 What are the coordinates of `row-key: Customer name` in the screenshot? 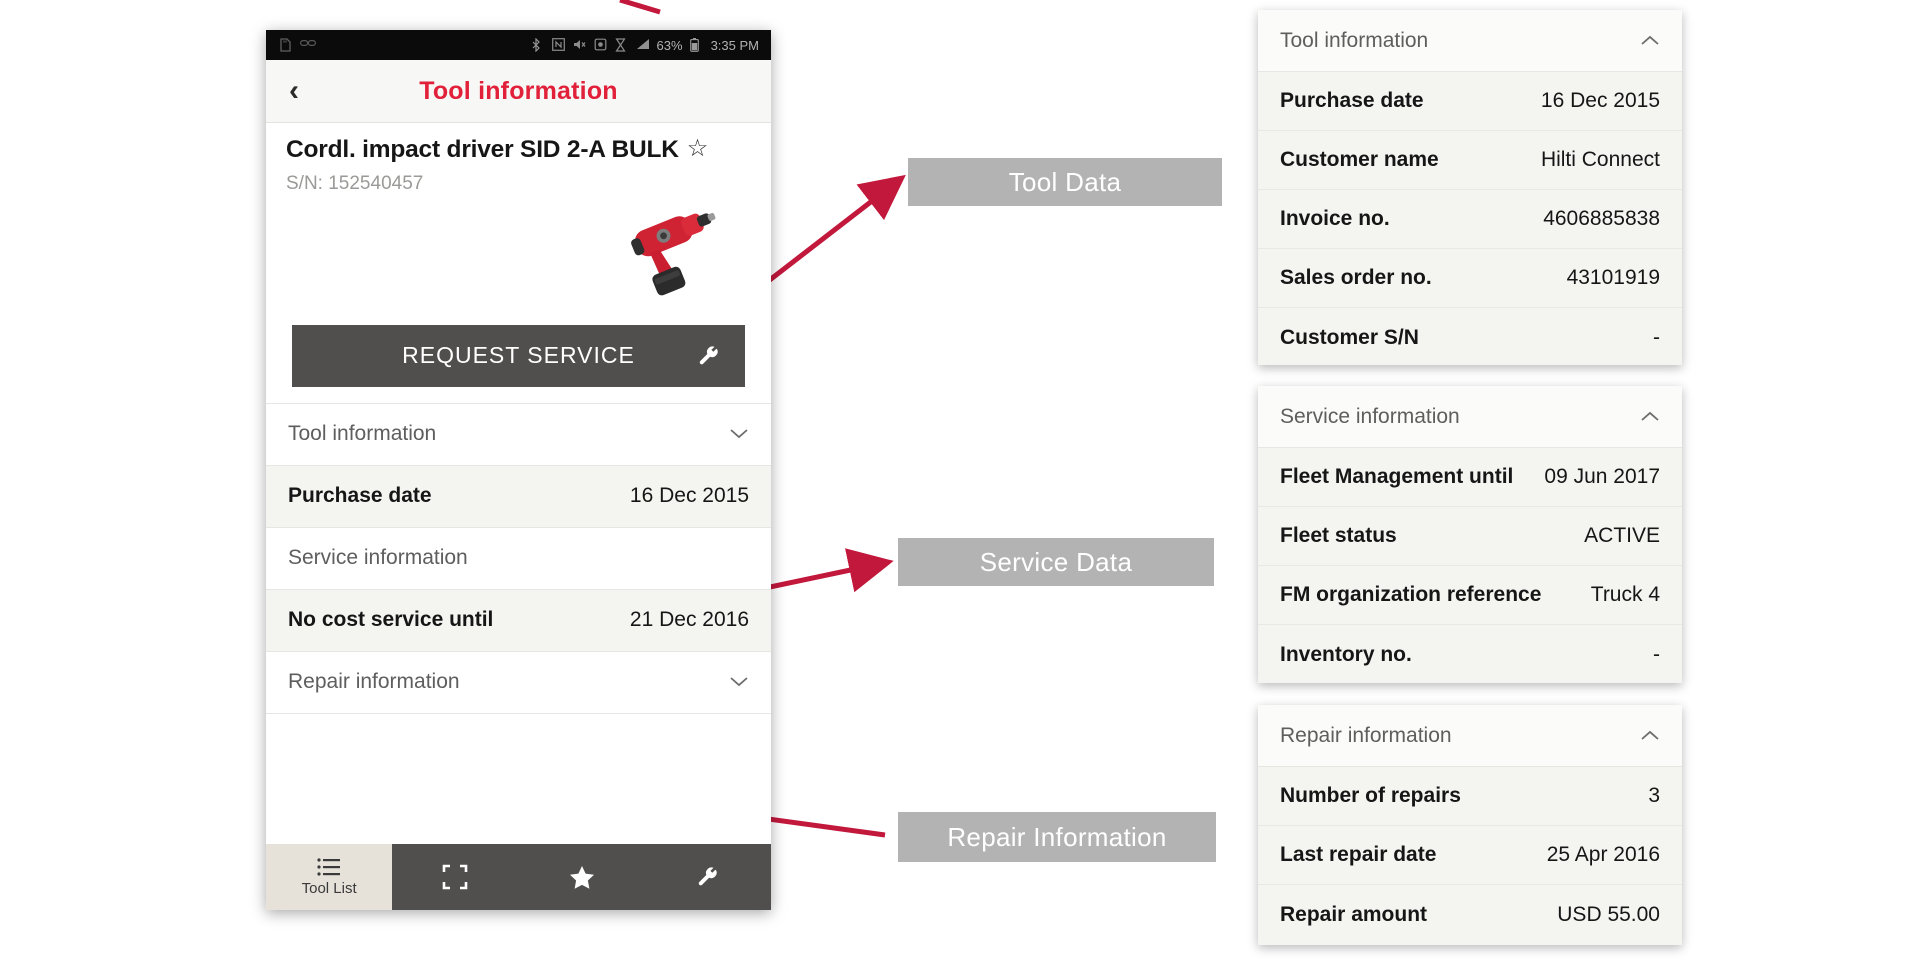 It's located at (1359, 159).